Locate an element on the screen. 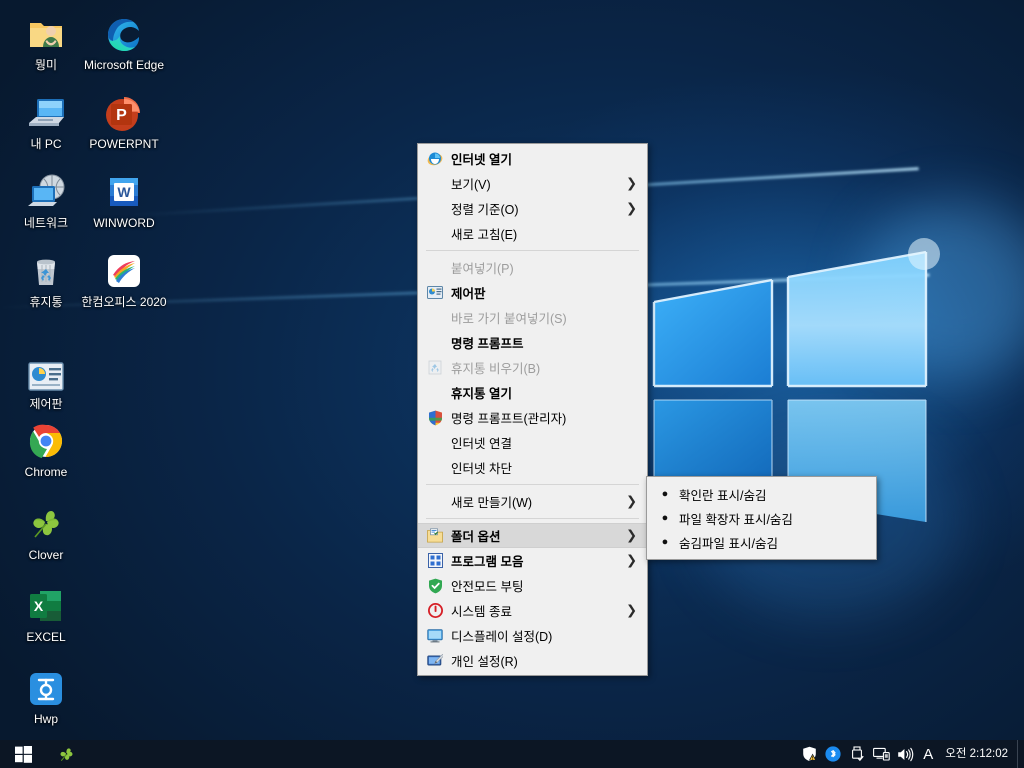 The image size is (1024, 768). bluetooth-icon is located at coordinates (833, 754).